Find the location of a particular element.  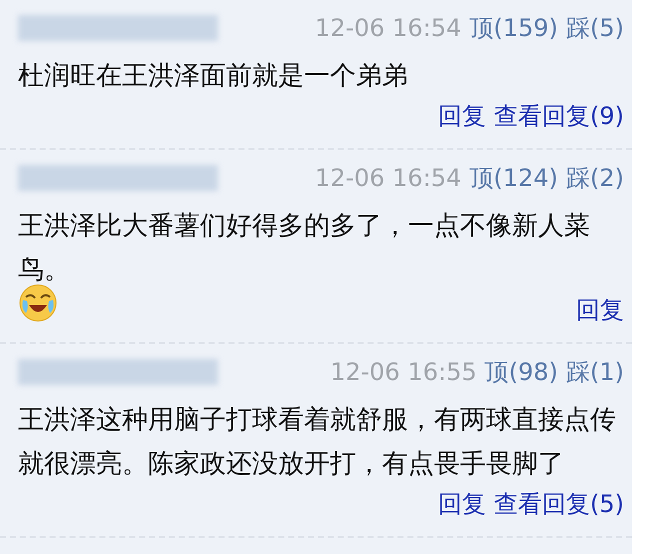

upvote-link: 顶(98) is located at coordinates (521, 372).